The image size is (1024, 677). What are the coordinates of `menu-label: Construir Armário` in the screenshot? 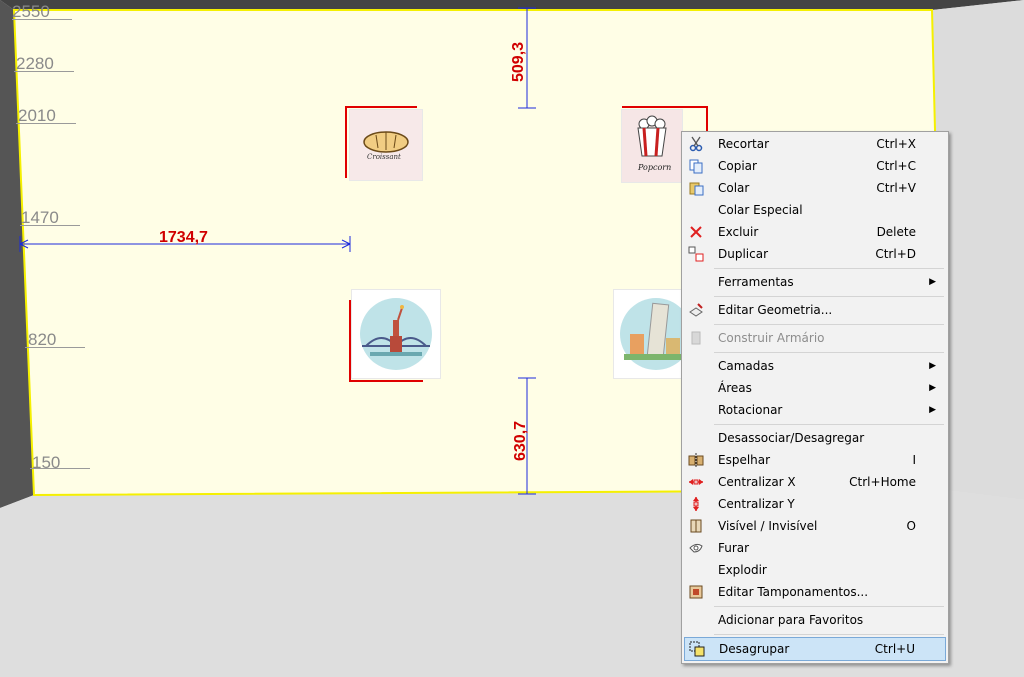 It's located at (771, 338).